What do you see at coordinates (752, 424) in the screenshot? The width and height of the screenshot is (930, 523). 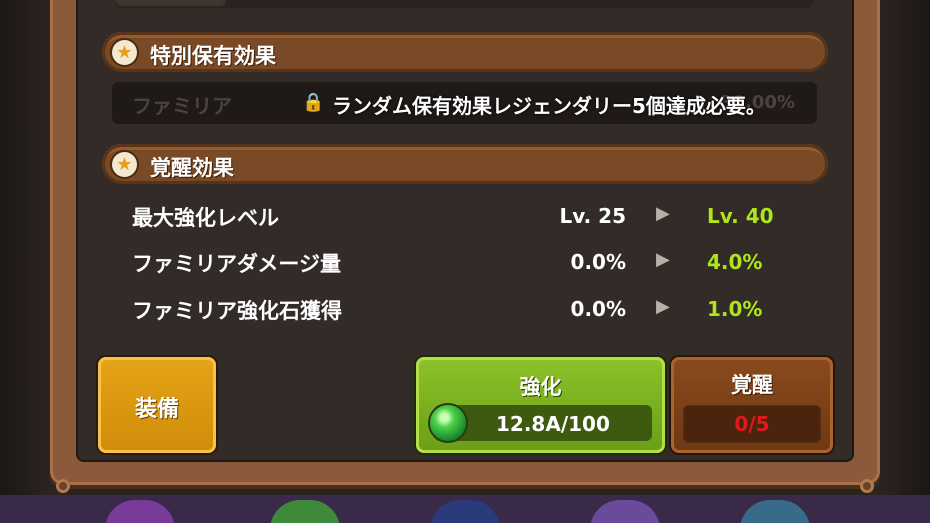 I see `awaken-count: 0/5` at bounding box center [752, 424].